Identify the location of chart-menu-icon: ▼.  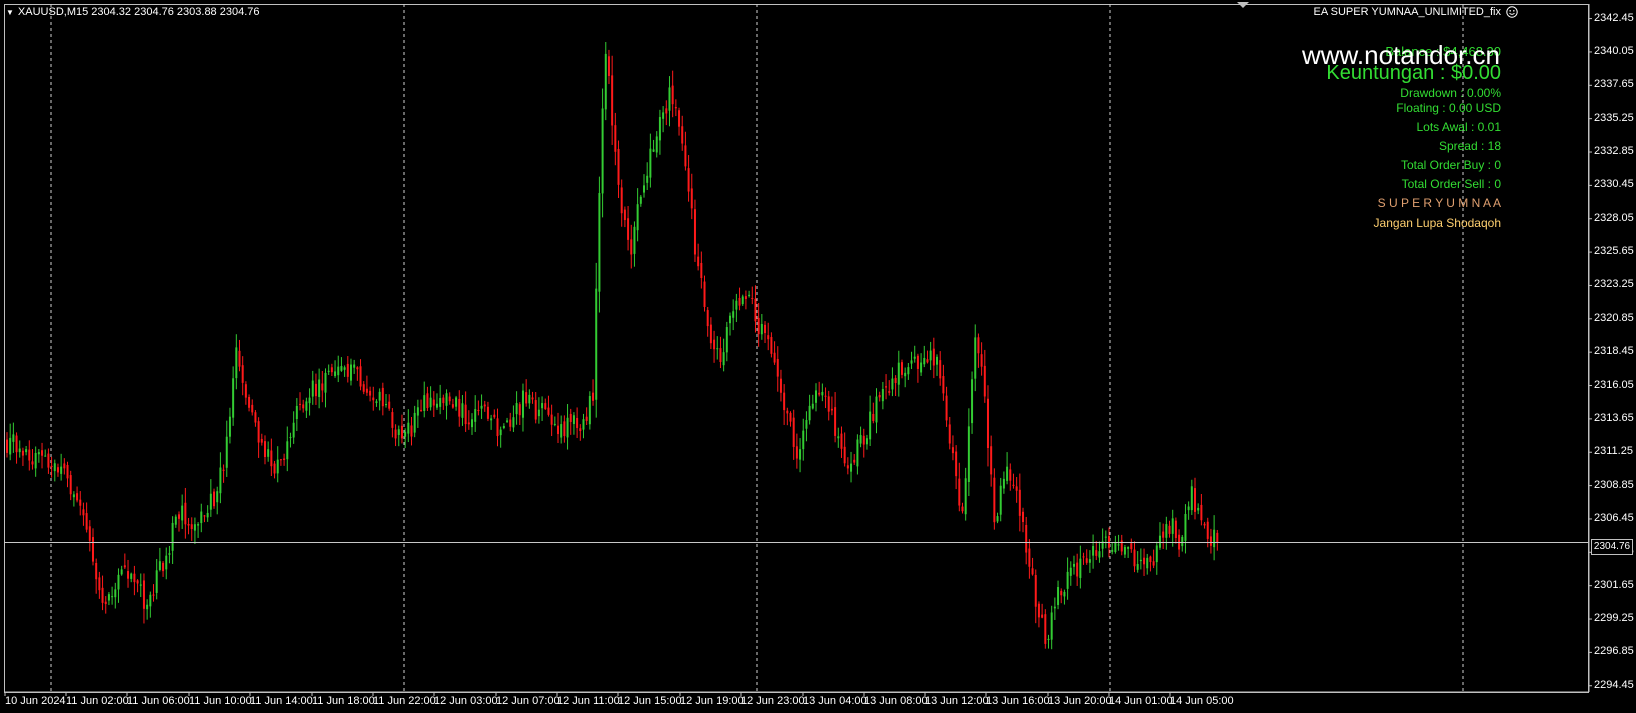
(10, 12).